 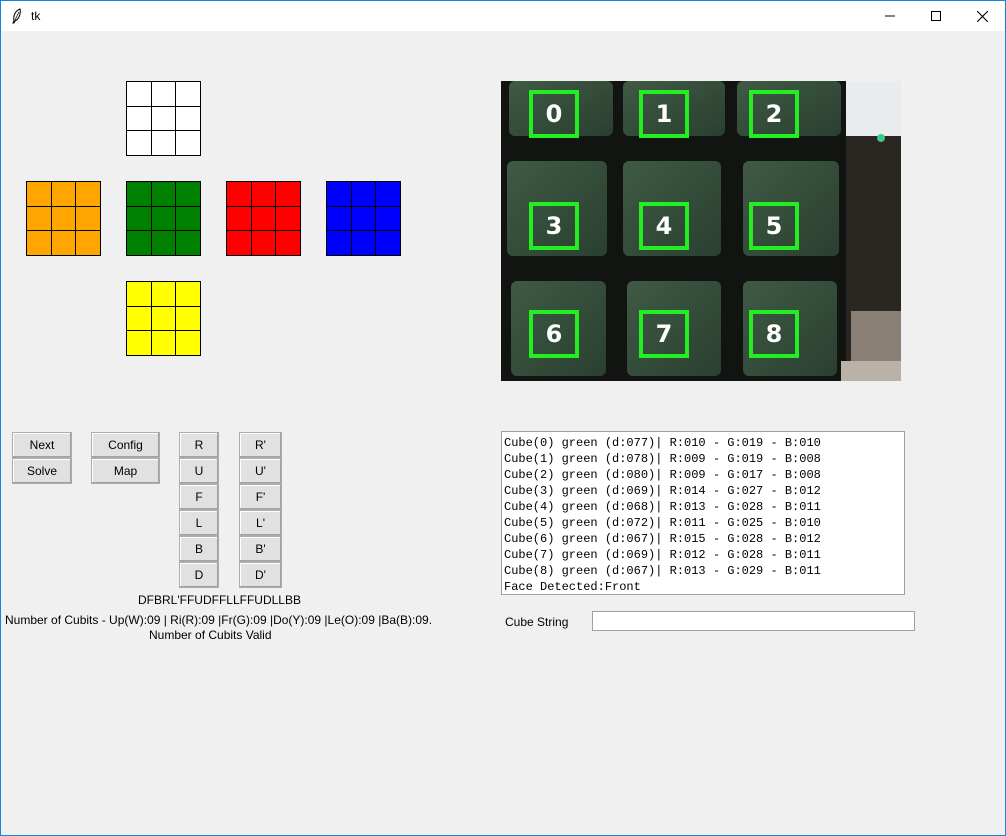 I want to click on minimize-icon, so click(x=890, y=16).